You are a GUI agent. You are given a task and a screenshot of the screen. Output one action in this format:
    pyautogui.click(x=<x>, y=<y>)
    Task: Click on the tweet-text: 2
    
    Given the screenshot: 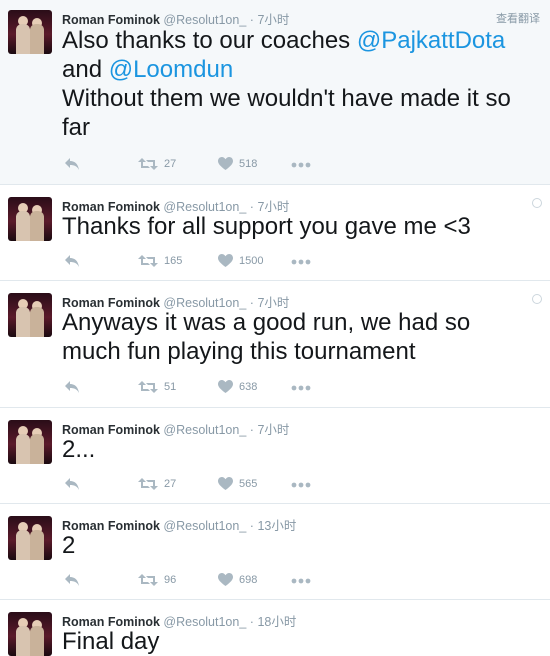 What is the action you would take?
    pyautogui.click(x=300, y=545)
    